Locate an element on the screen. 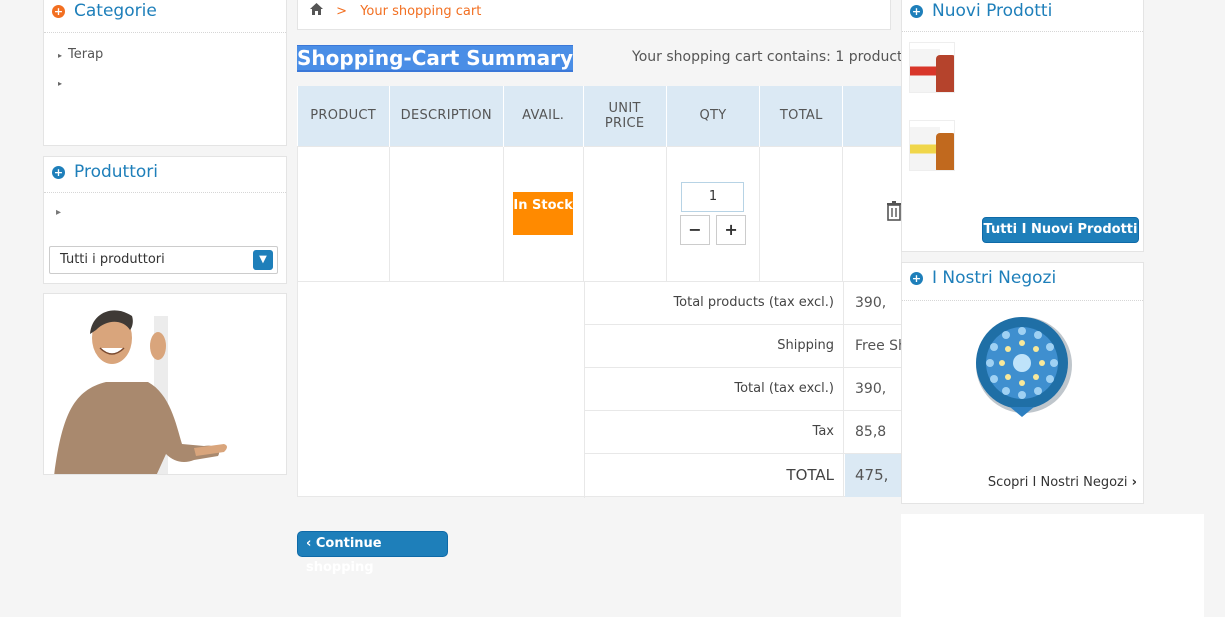 Image resolution: width=1225 pixels, height=617 pixels. category-item: ▸ is located at coordinates (172, 82).